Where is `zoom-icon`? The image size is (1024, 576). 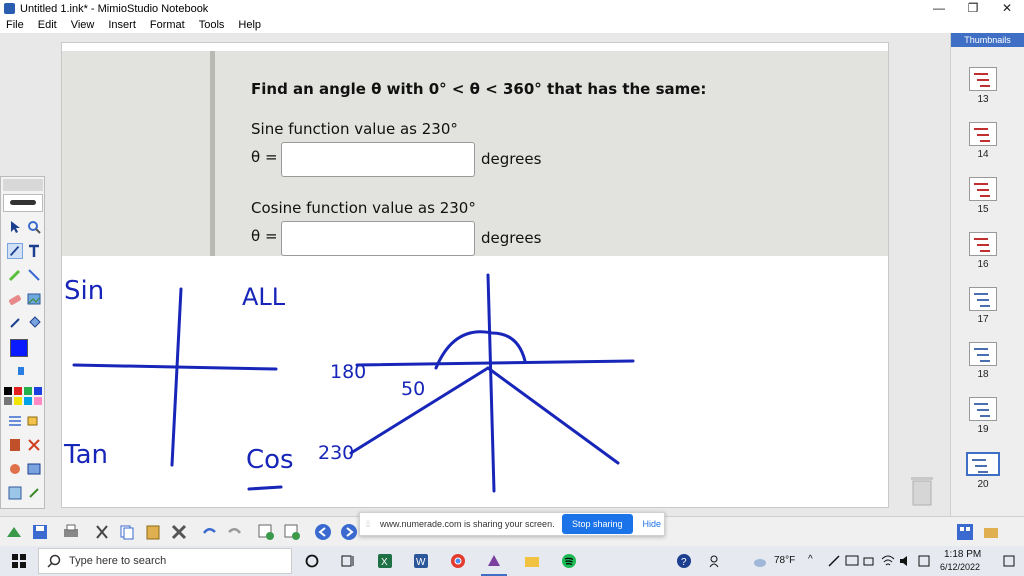
zoom-icon is located at coordinates (34, 227).